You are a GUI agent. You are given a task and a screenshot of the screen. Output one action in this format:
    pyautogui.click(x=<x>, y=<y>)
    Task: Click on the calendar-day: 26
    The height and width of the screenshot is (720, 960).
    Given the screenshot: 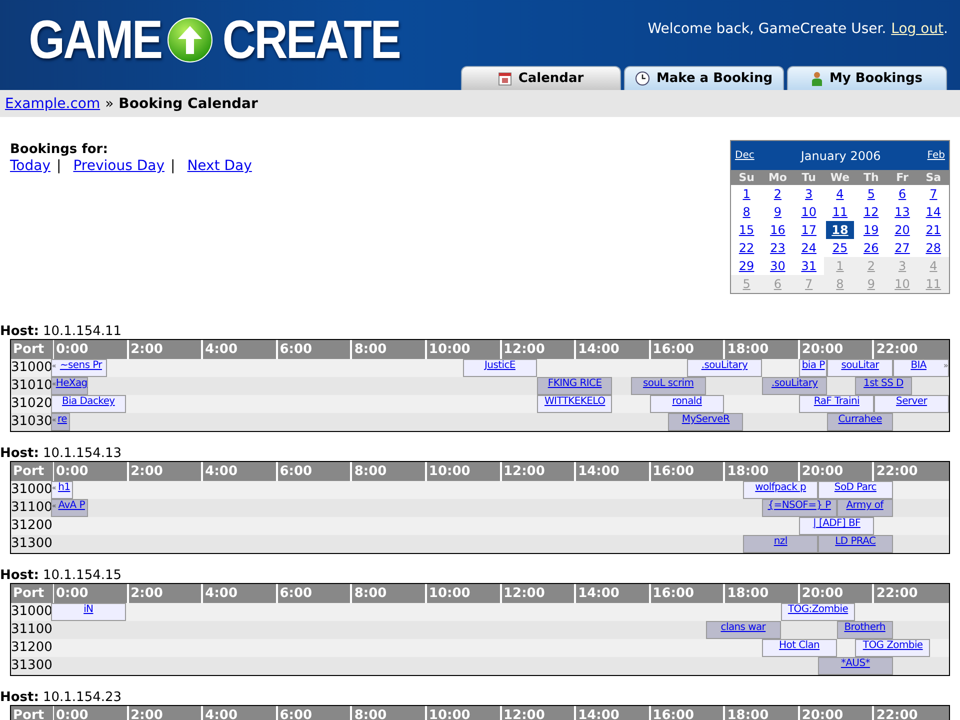 What is the action you would take?
    pyautogui.click(x=871, y=248)
    